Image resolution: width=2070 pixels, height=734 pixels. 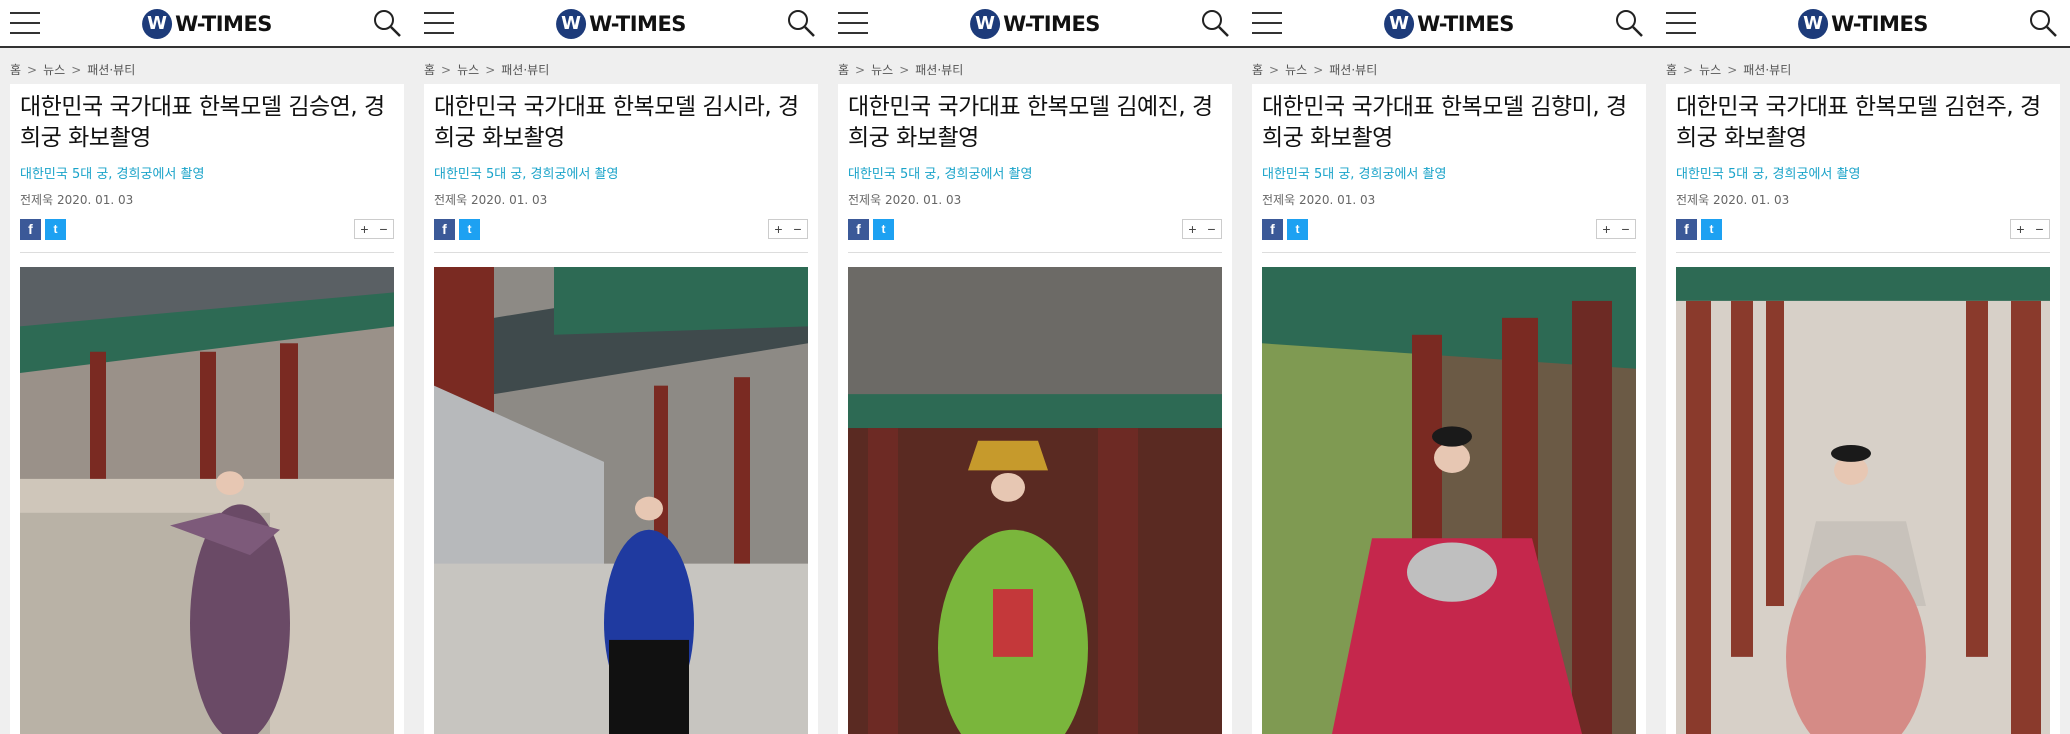 What do you see at coordinates (616, 122) in the screenshot?
I see `article-title: 대한민국 국가대표 한복모델 김시라, 경희궁 화보촬영` at bounding box center [616, 122].